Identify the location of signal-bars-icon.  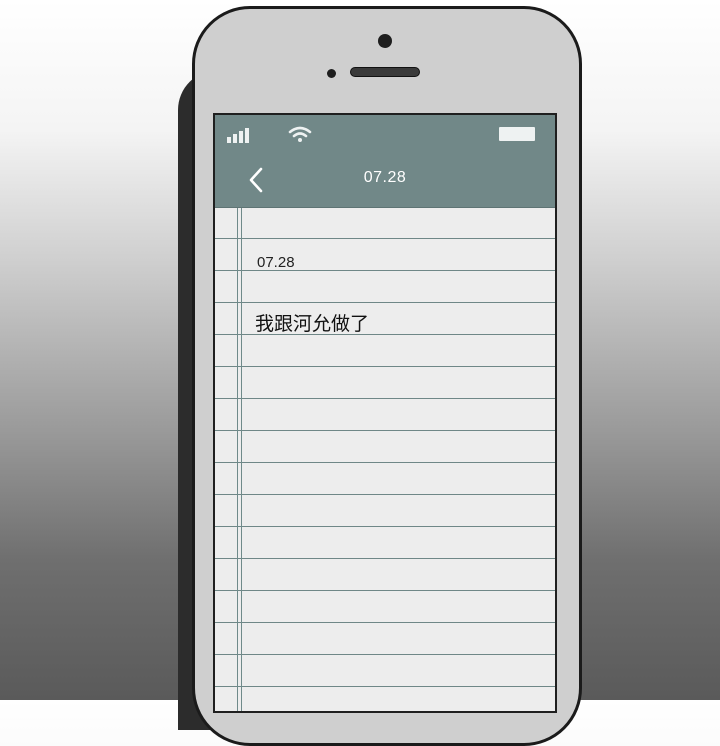
(238, 135).